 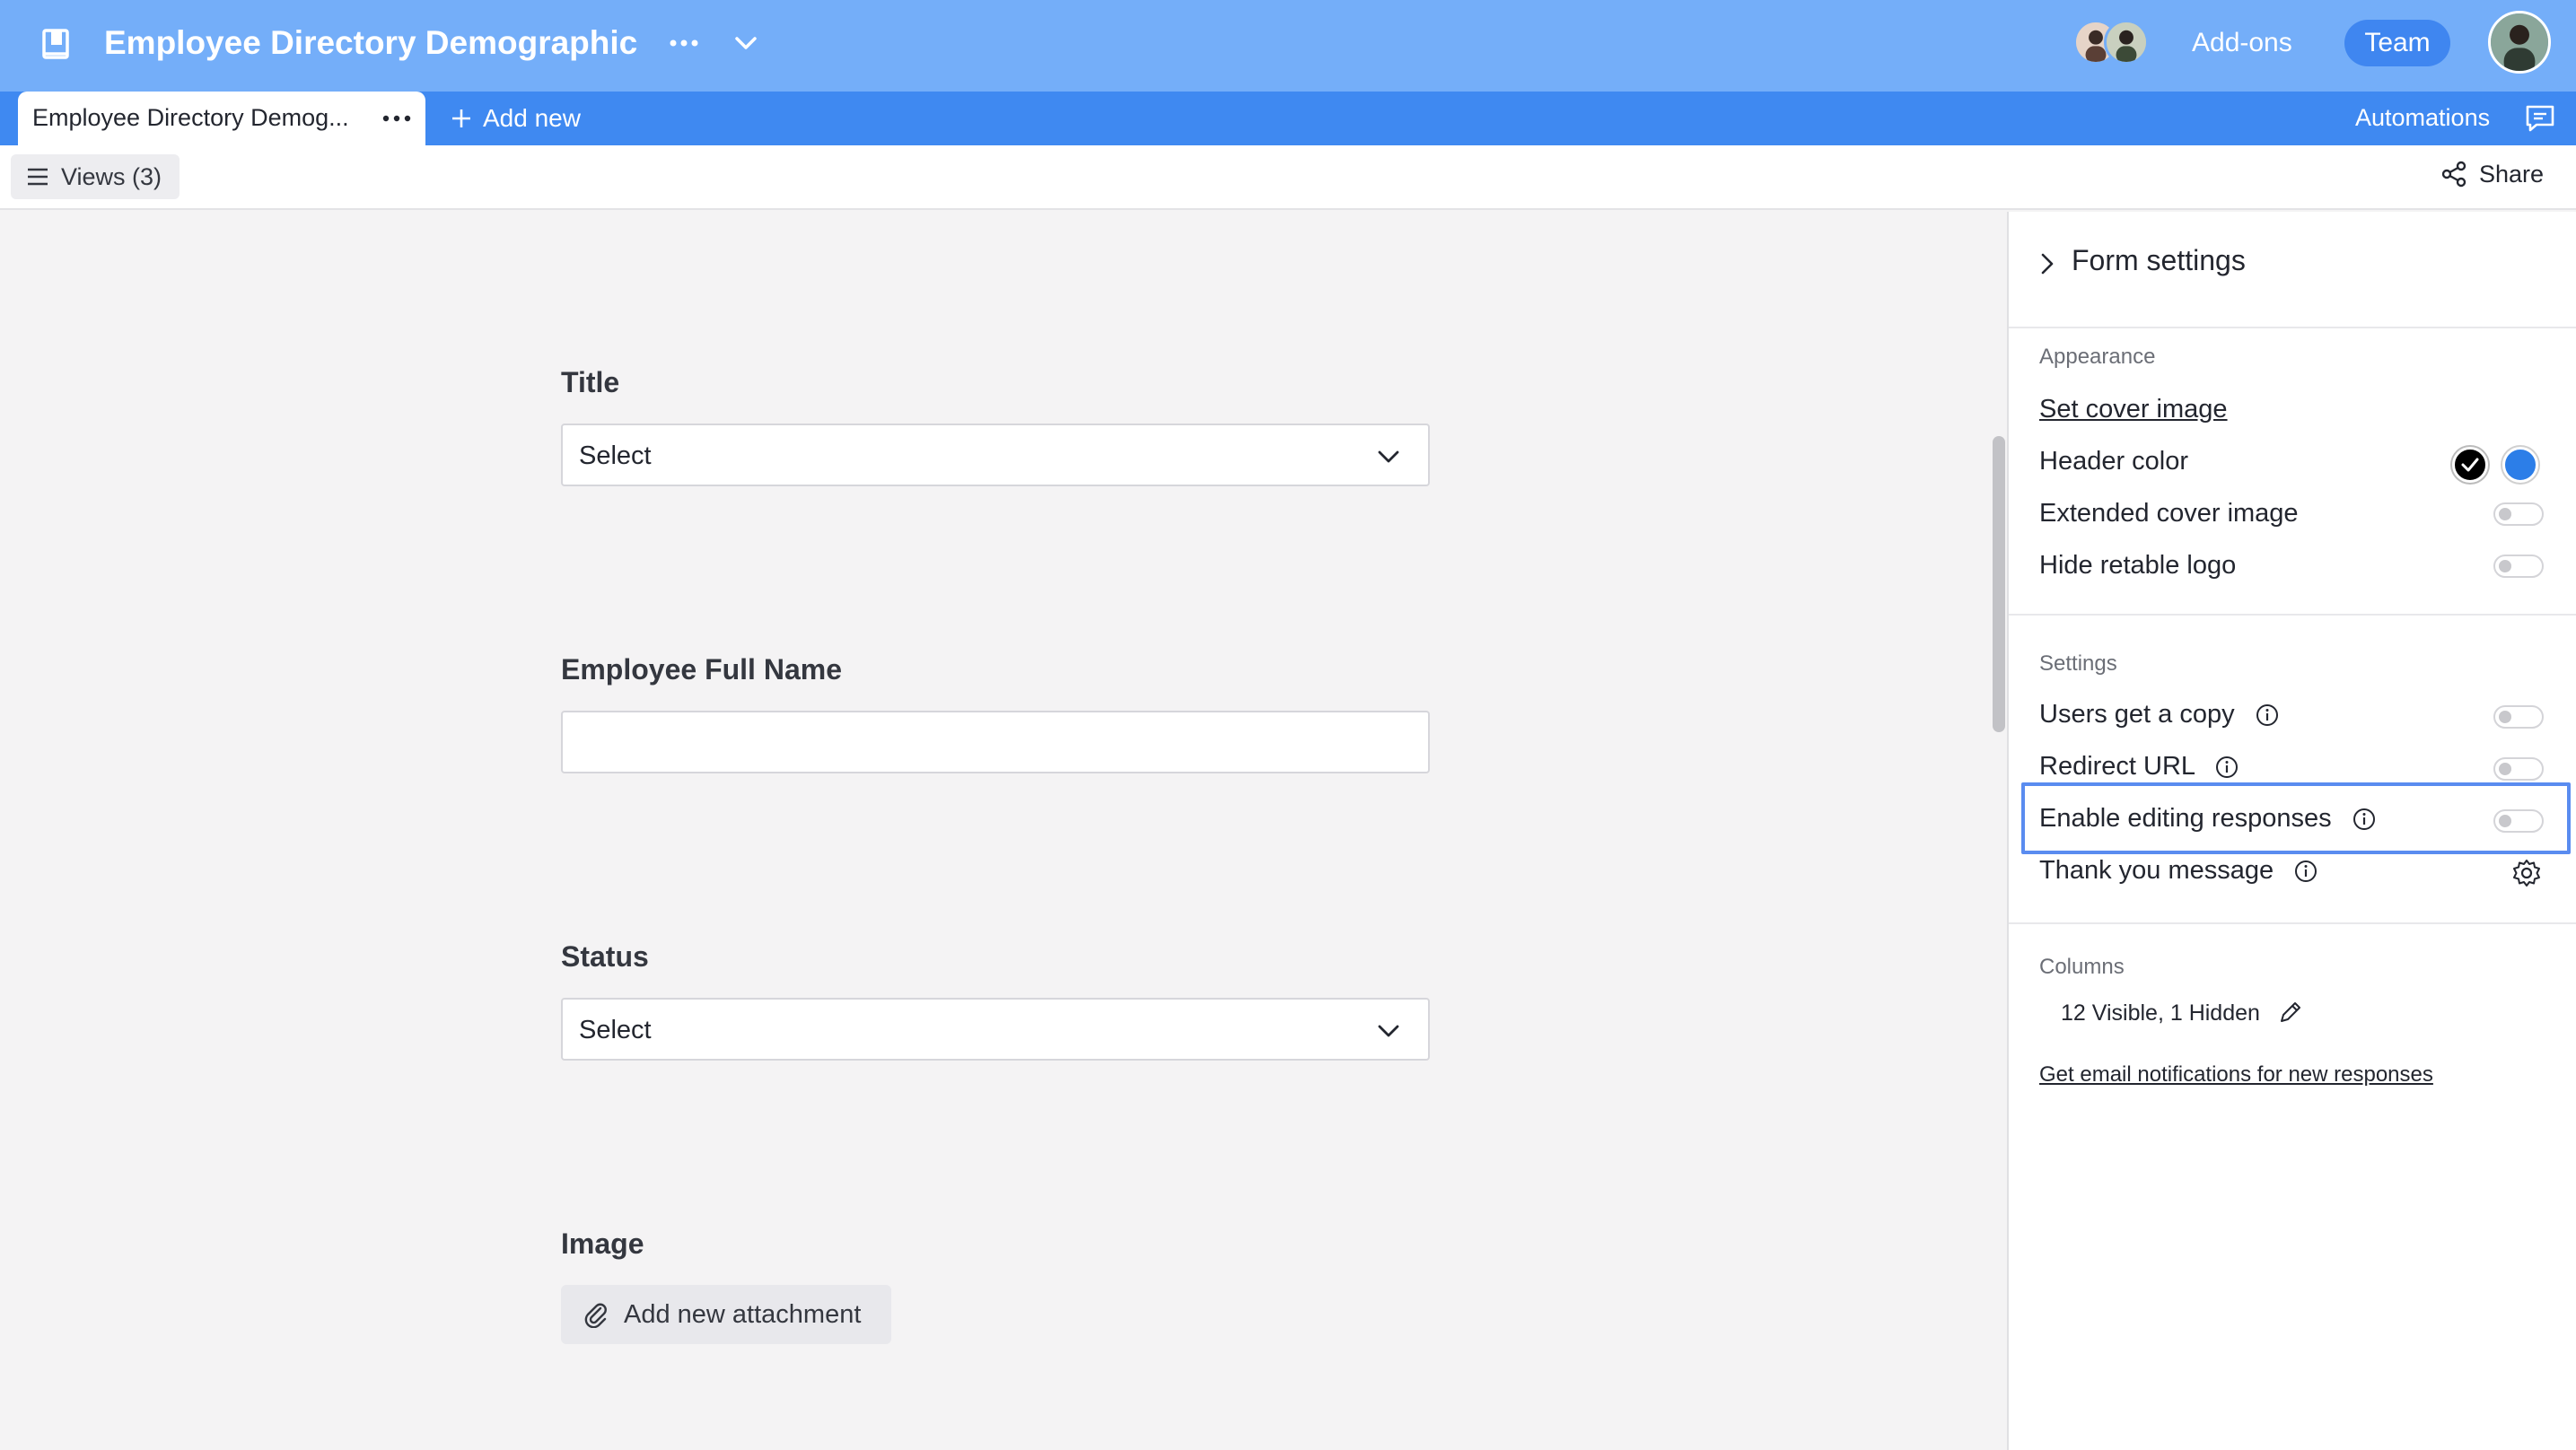 What do you see at coordinates (2422, 118) in the screenshot?
I see `automations-link: Automations` at bounding box center [2422, 118].